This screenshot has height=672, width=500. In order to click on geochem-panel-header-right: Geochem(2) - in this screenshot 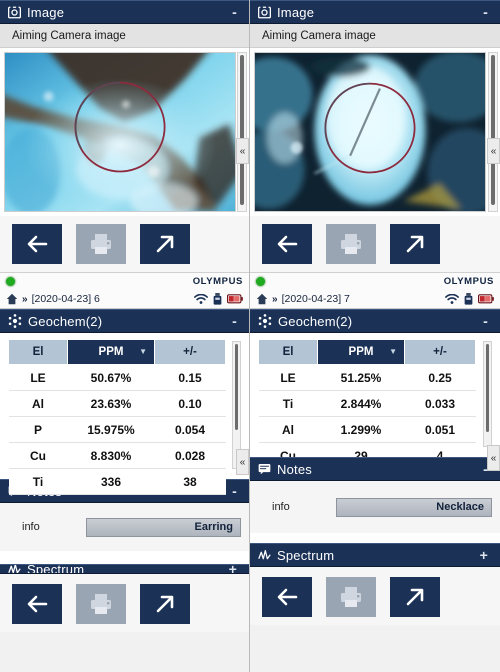, I will do `click(375, 321)`.